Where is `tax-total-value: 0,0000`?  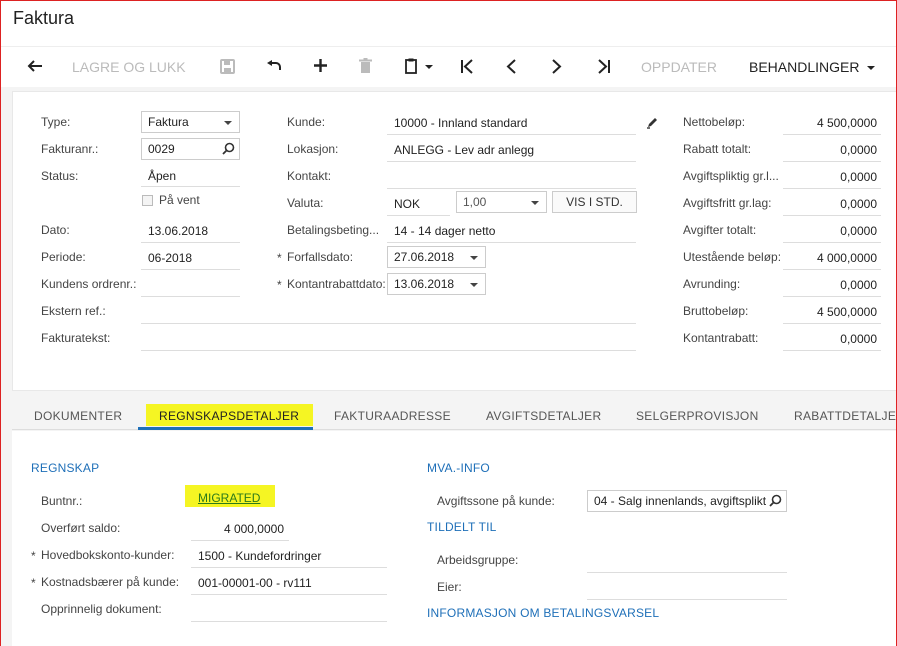 tax-total-value: 0,0000 is located at coordinates (858, 231).